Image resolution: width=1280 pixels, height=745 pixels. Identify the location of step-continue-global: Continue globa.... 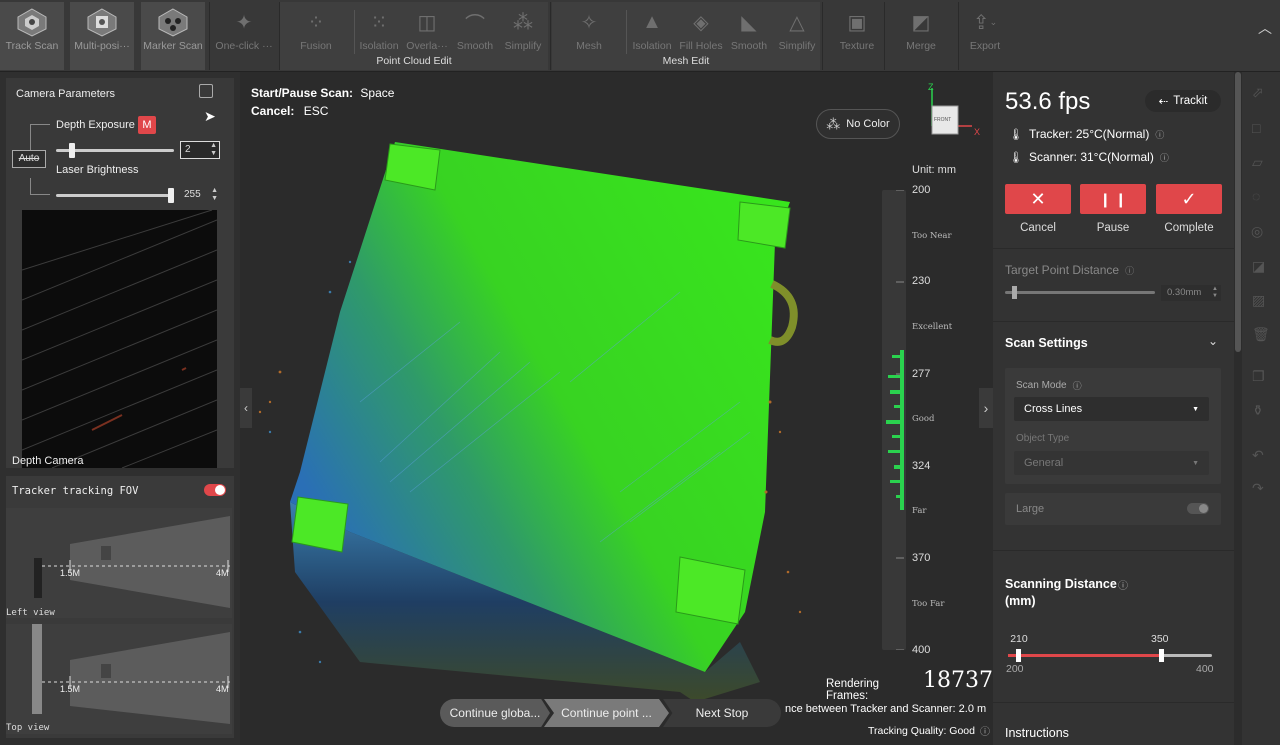
(495, 713).